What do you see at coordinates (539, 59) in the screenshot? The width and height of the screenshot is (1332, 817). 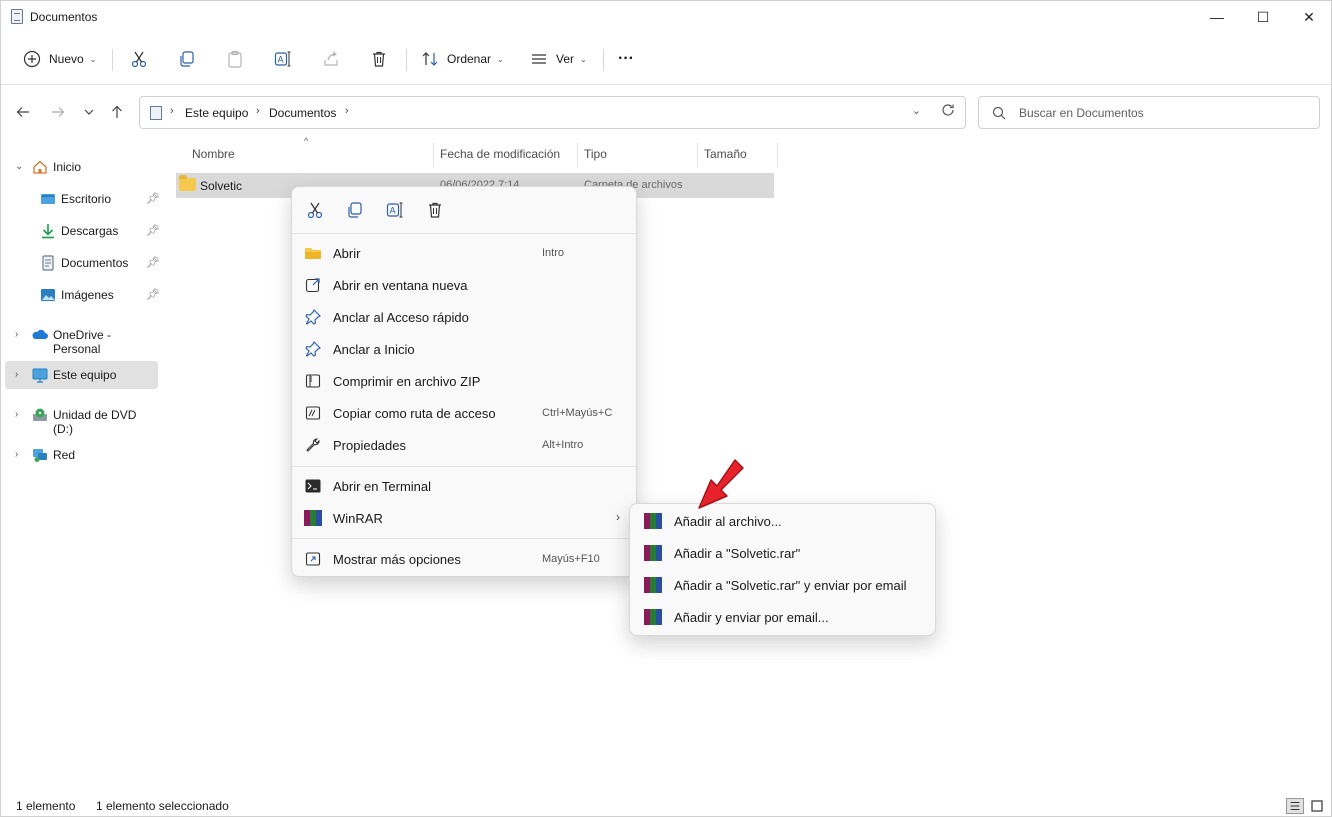 I see `view-icon` at bounding box center [539, 59].